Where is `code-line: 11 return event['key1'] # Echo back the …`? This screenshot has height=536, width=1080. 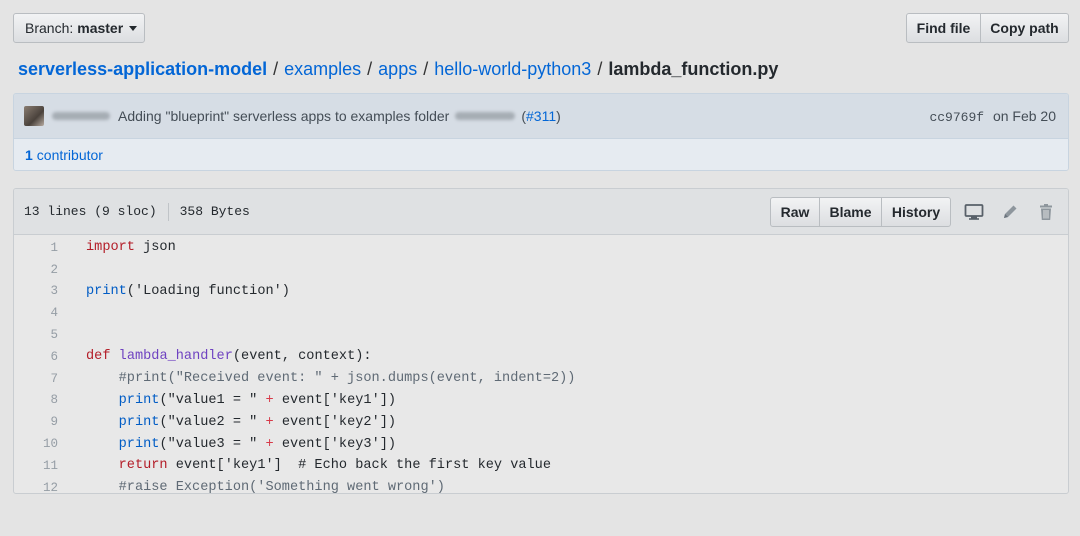
code-line: 11 return event['key1'] # Echo back the … is located at coordinates (541, 466).